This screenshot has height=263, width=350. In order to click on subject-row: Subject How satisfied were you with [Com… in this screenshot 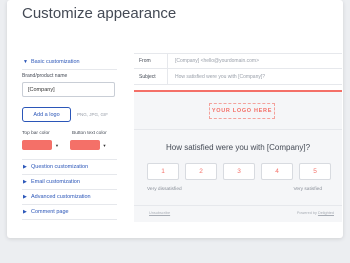, I will do `click(238, 77)`.